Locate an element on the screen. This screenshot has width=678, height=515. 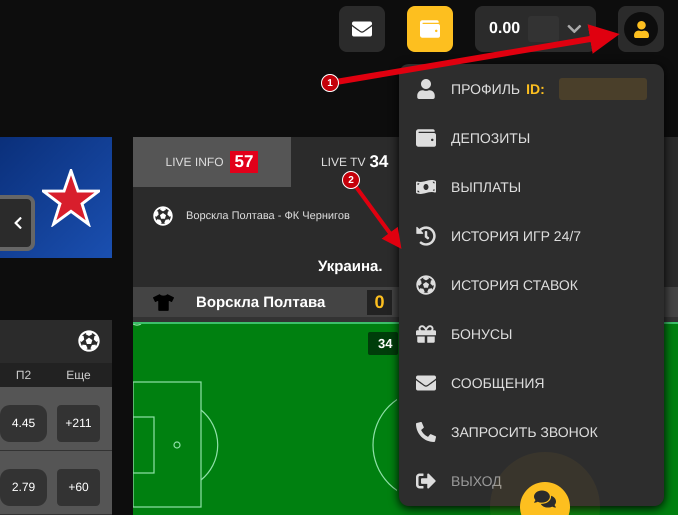
team-score: 0 is located at coordinates (379, 302).